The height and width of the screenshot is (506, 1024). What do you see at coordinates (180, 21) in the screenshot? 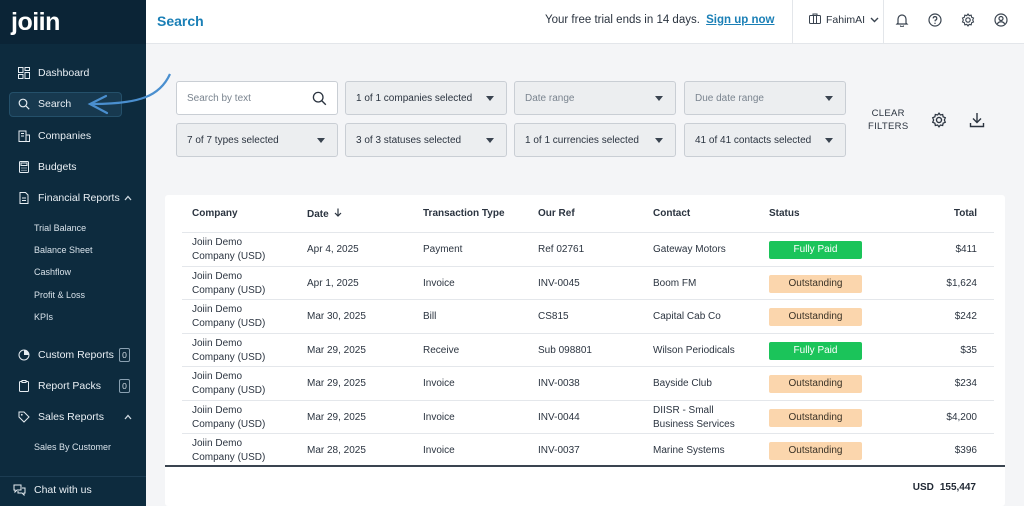
I see `page-title: Search` at bounding box center [180, 21].